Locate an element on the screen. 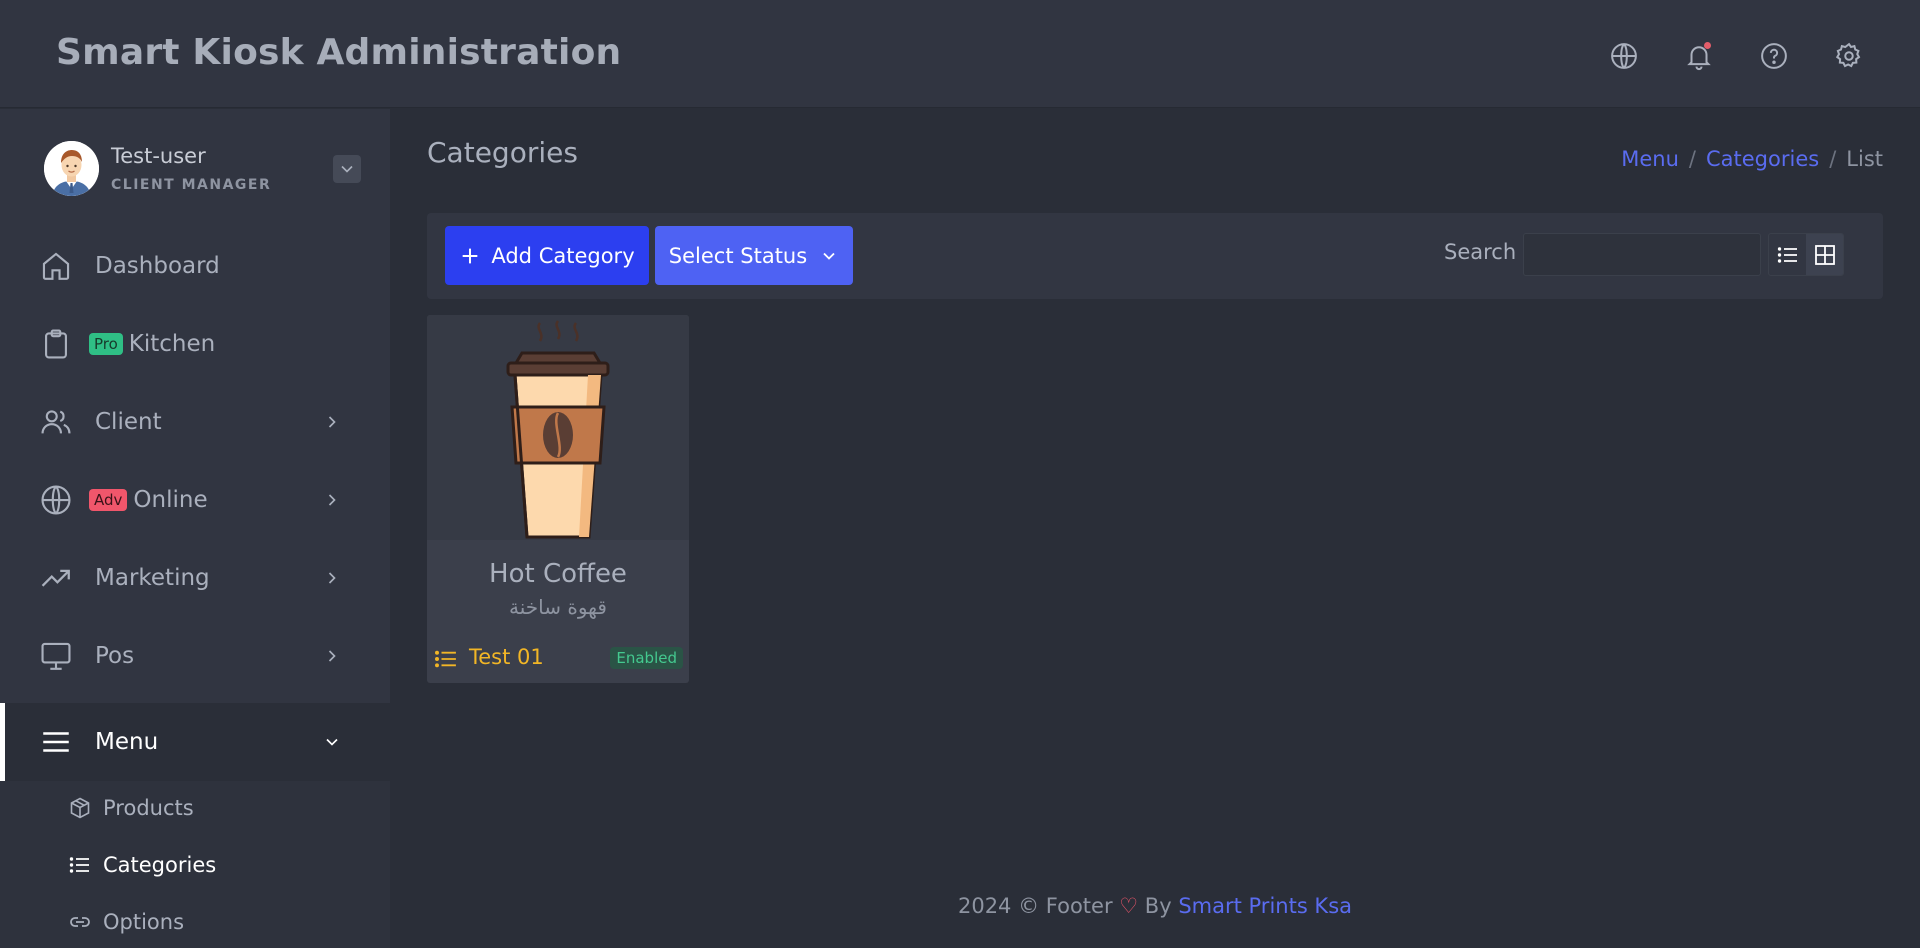 This screenshot has height=948, width=1920. sidebar-item-label: Pos is located at coordinates (115, 656).